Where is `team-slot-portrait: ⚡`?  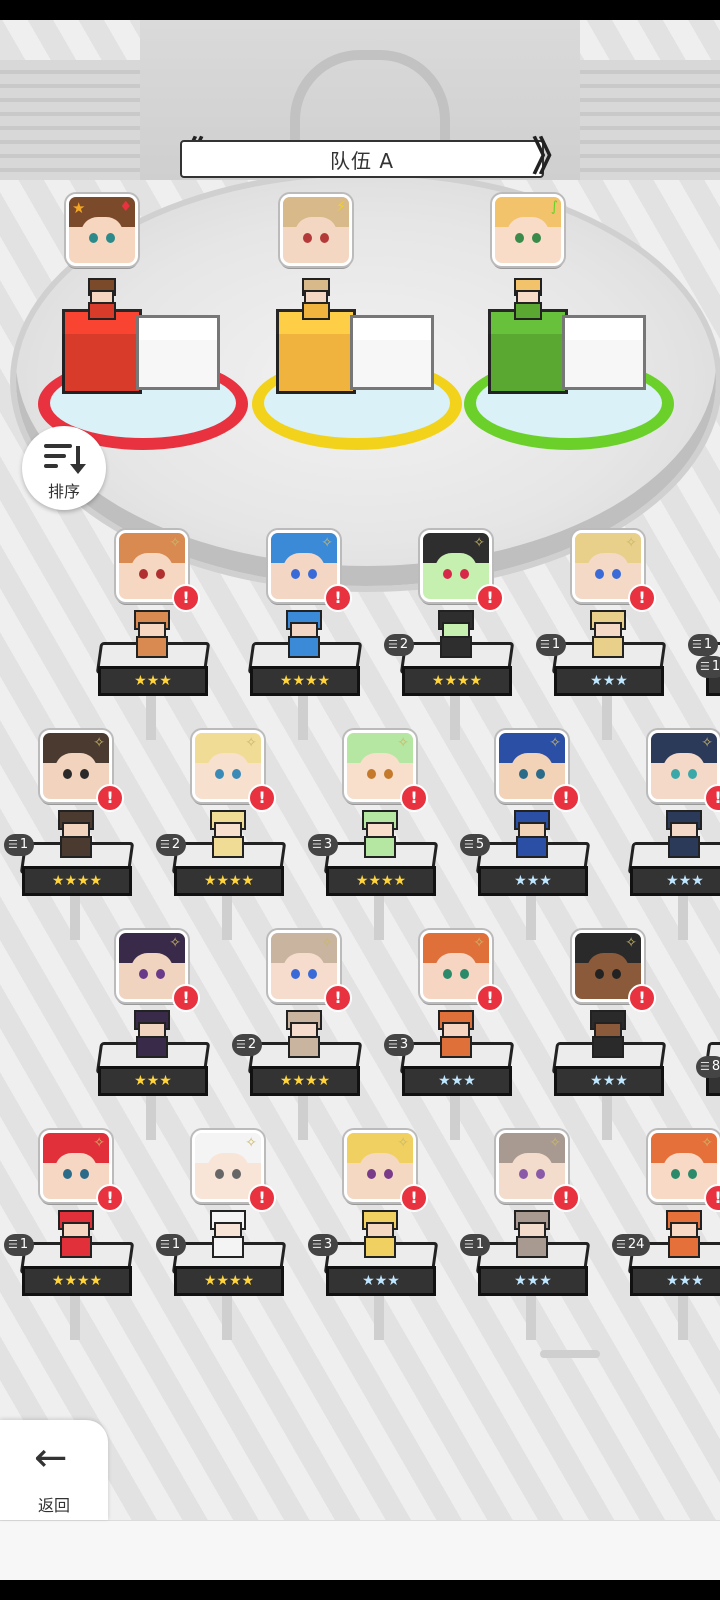
team-slot-portrait: ⚡ is located at coordinates (316, 230).